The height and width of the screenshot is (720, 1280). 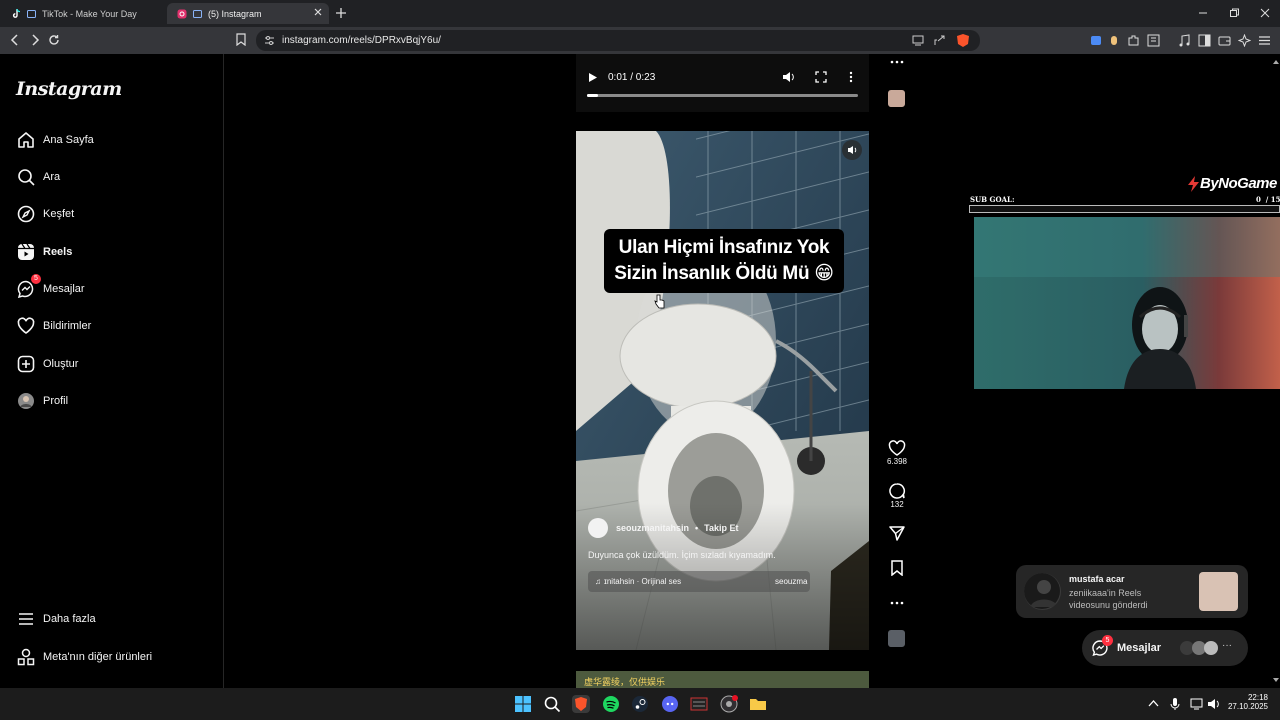 I want to click on sidebar-item-label: Oluştur, so click(x=61, y=364).